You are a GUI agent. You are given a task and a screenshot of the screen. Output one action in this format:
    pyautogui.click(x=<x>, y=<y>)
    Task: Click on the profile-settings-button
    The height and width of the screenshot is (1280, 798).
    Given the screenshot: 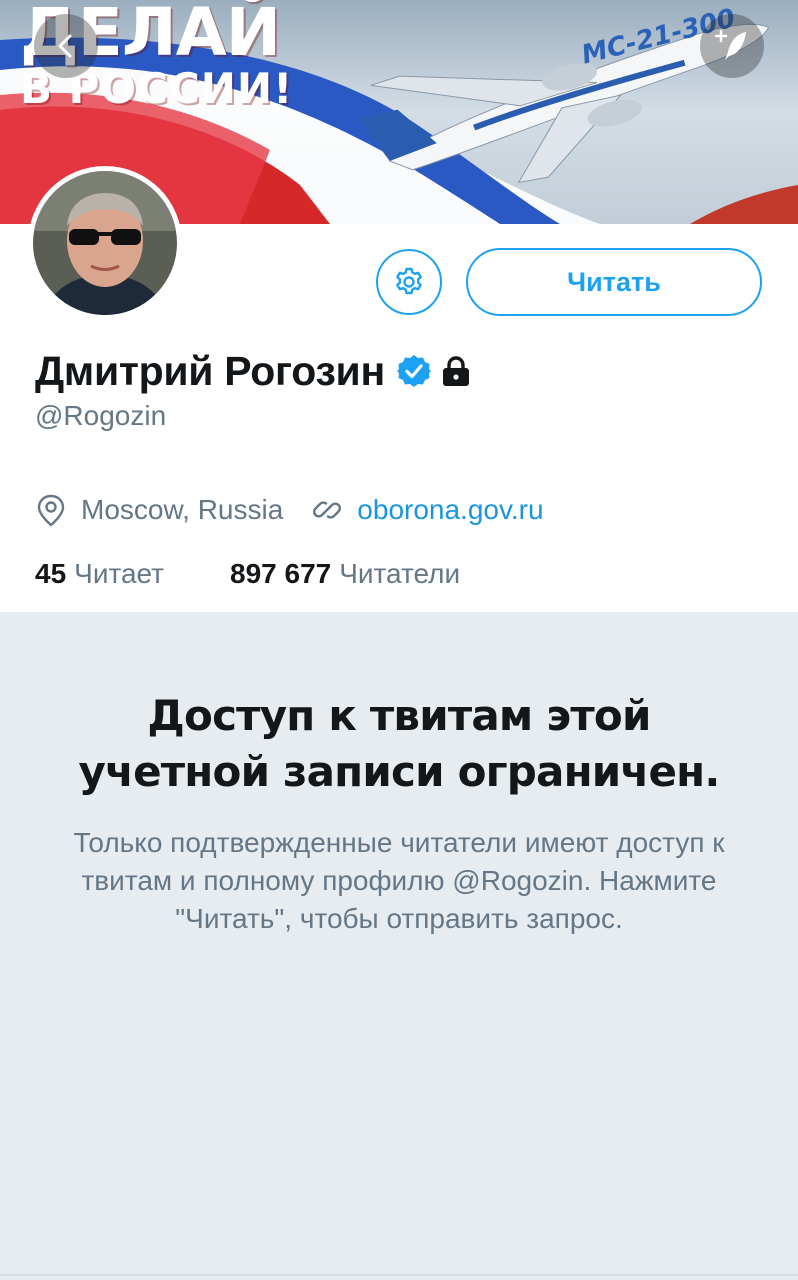 What is the action you would take?
    pyautogui.click(x=409, y=282)
    